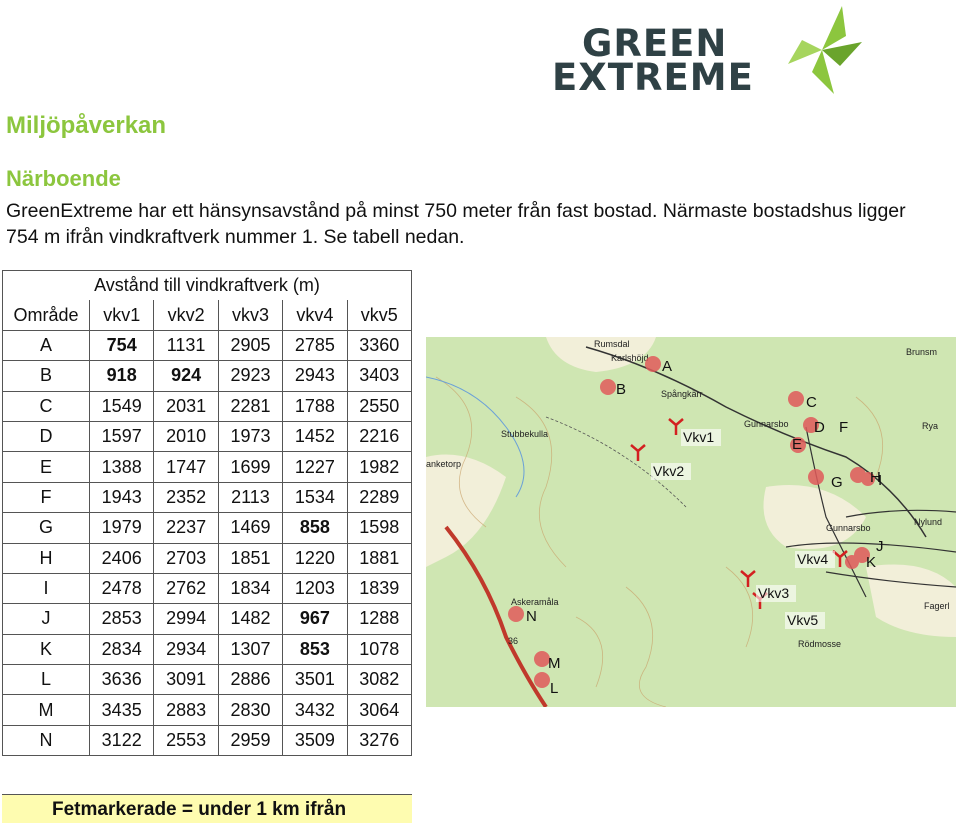 This screenshot has height=829, width=960. Describe the element at coordinates (46, 315) in the screenshot. I see `column-header: Område` at that location.